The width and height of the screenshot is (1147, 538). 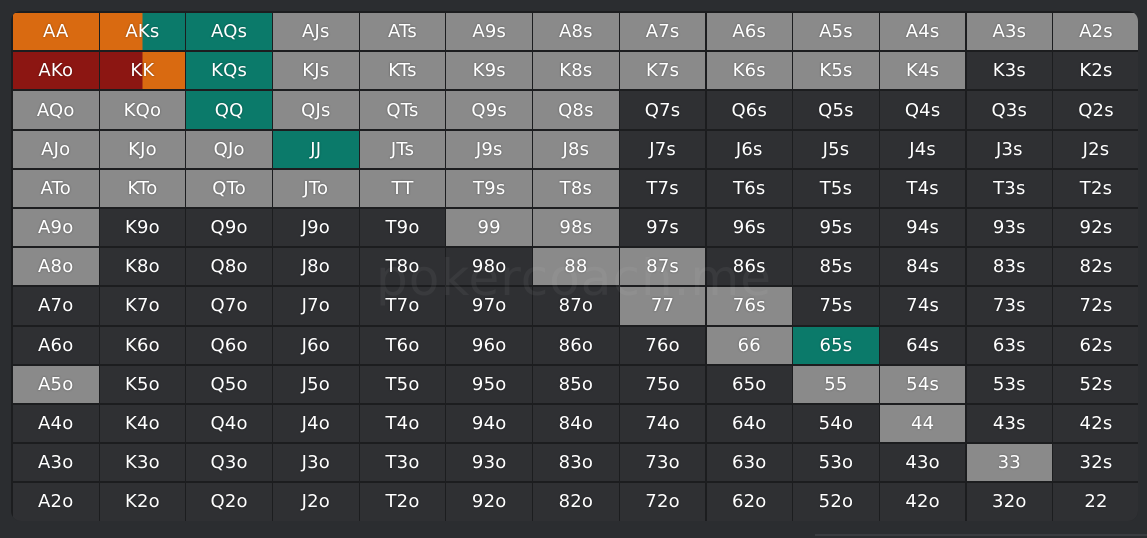 I want to click on hand-cell-33: 33, so click(x=1009, y=463).